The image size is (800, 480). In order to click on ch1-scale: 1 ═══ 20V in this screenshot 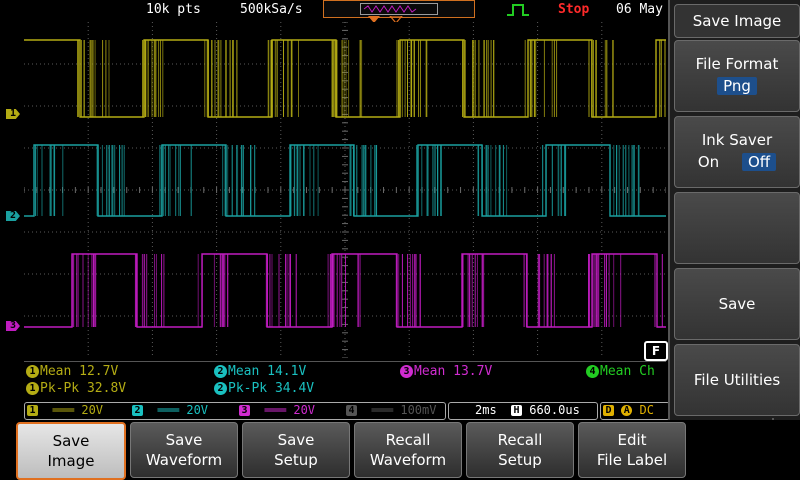, I will do `click(65, 410)`.